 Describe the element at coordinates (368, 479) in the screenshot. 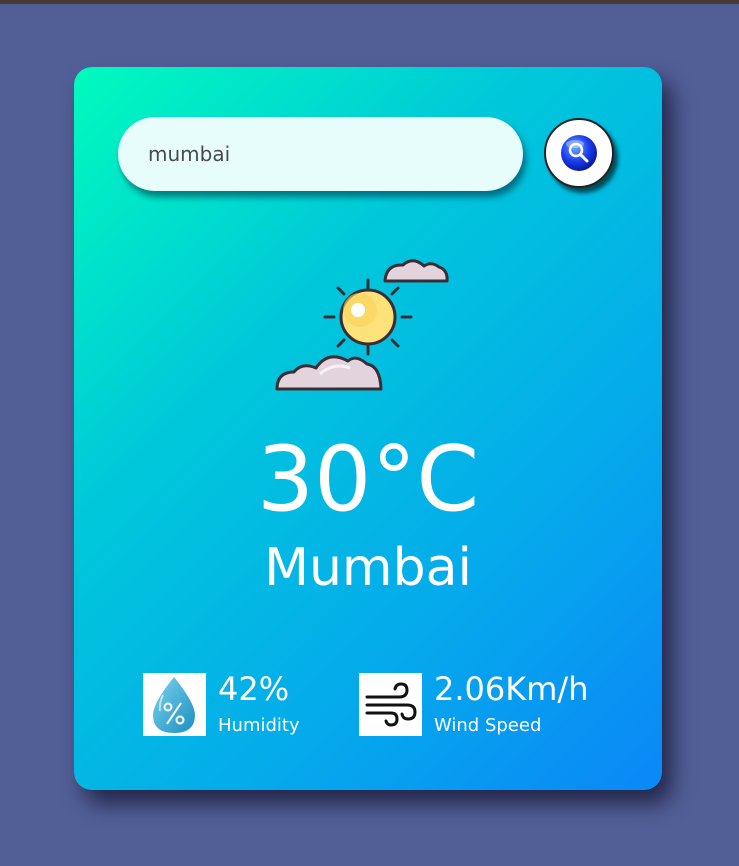

I see `temperature: 30°C` at that location.